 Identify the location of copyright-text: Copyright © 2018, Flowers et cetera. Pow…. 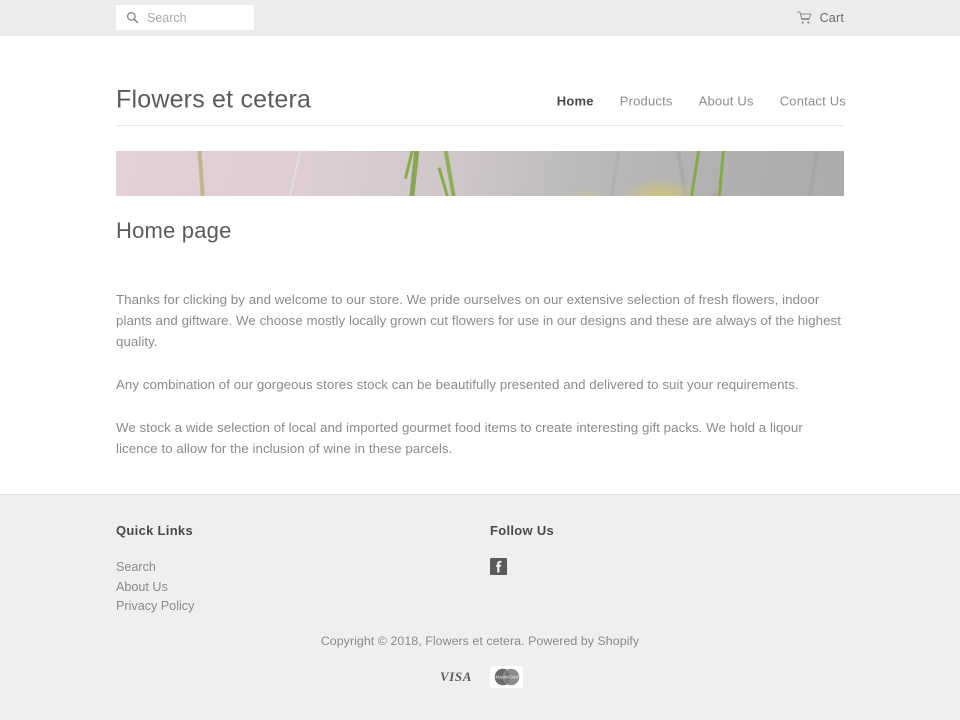
(480, 641).